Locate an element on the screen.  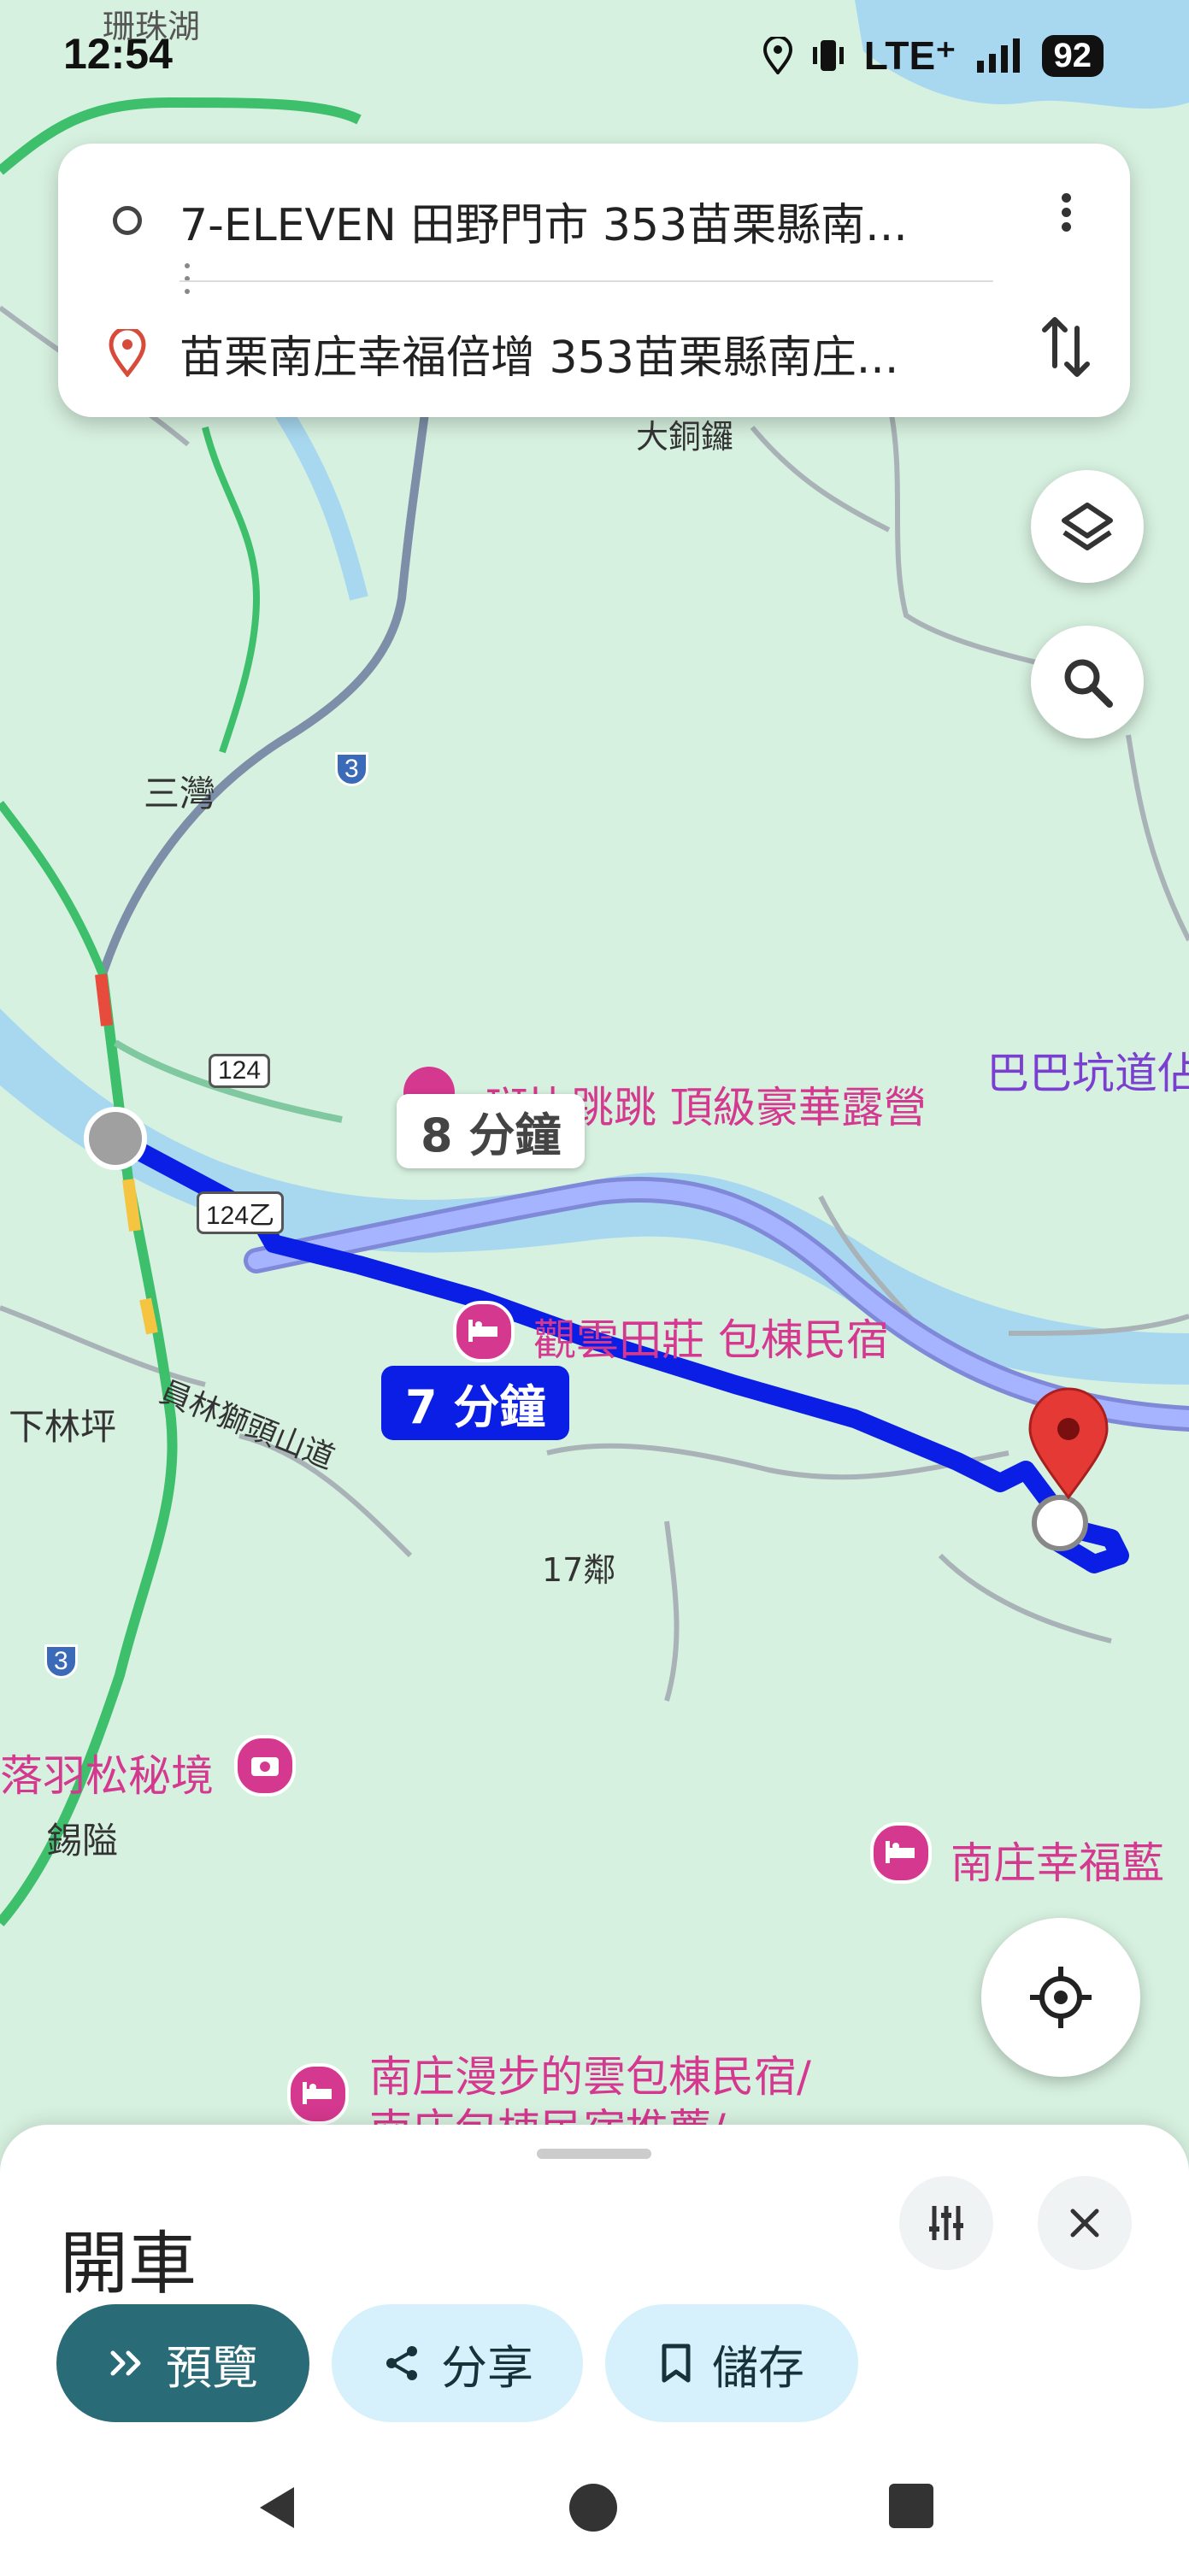
status-icons: LTE⁺ 92 is located at coordinates (933, 55).